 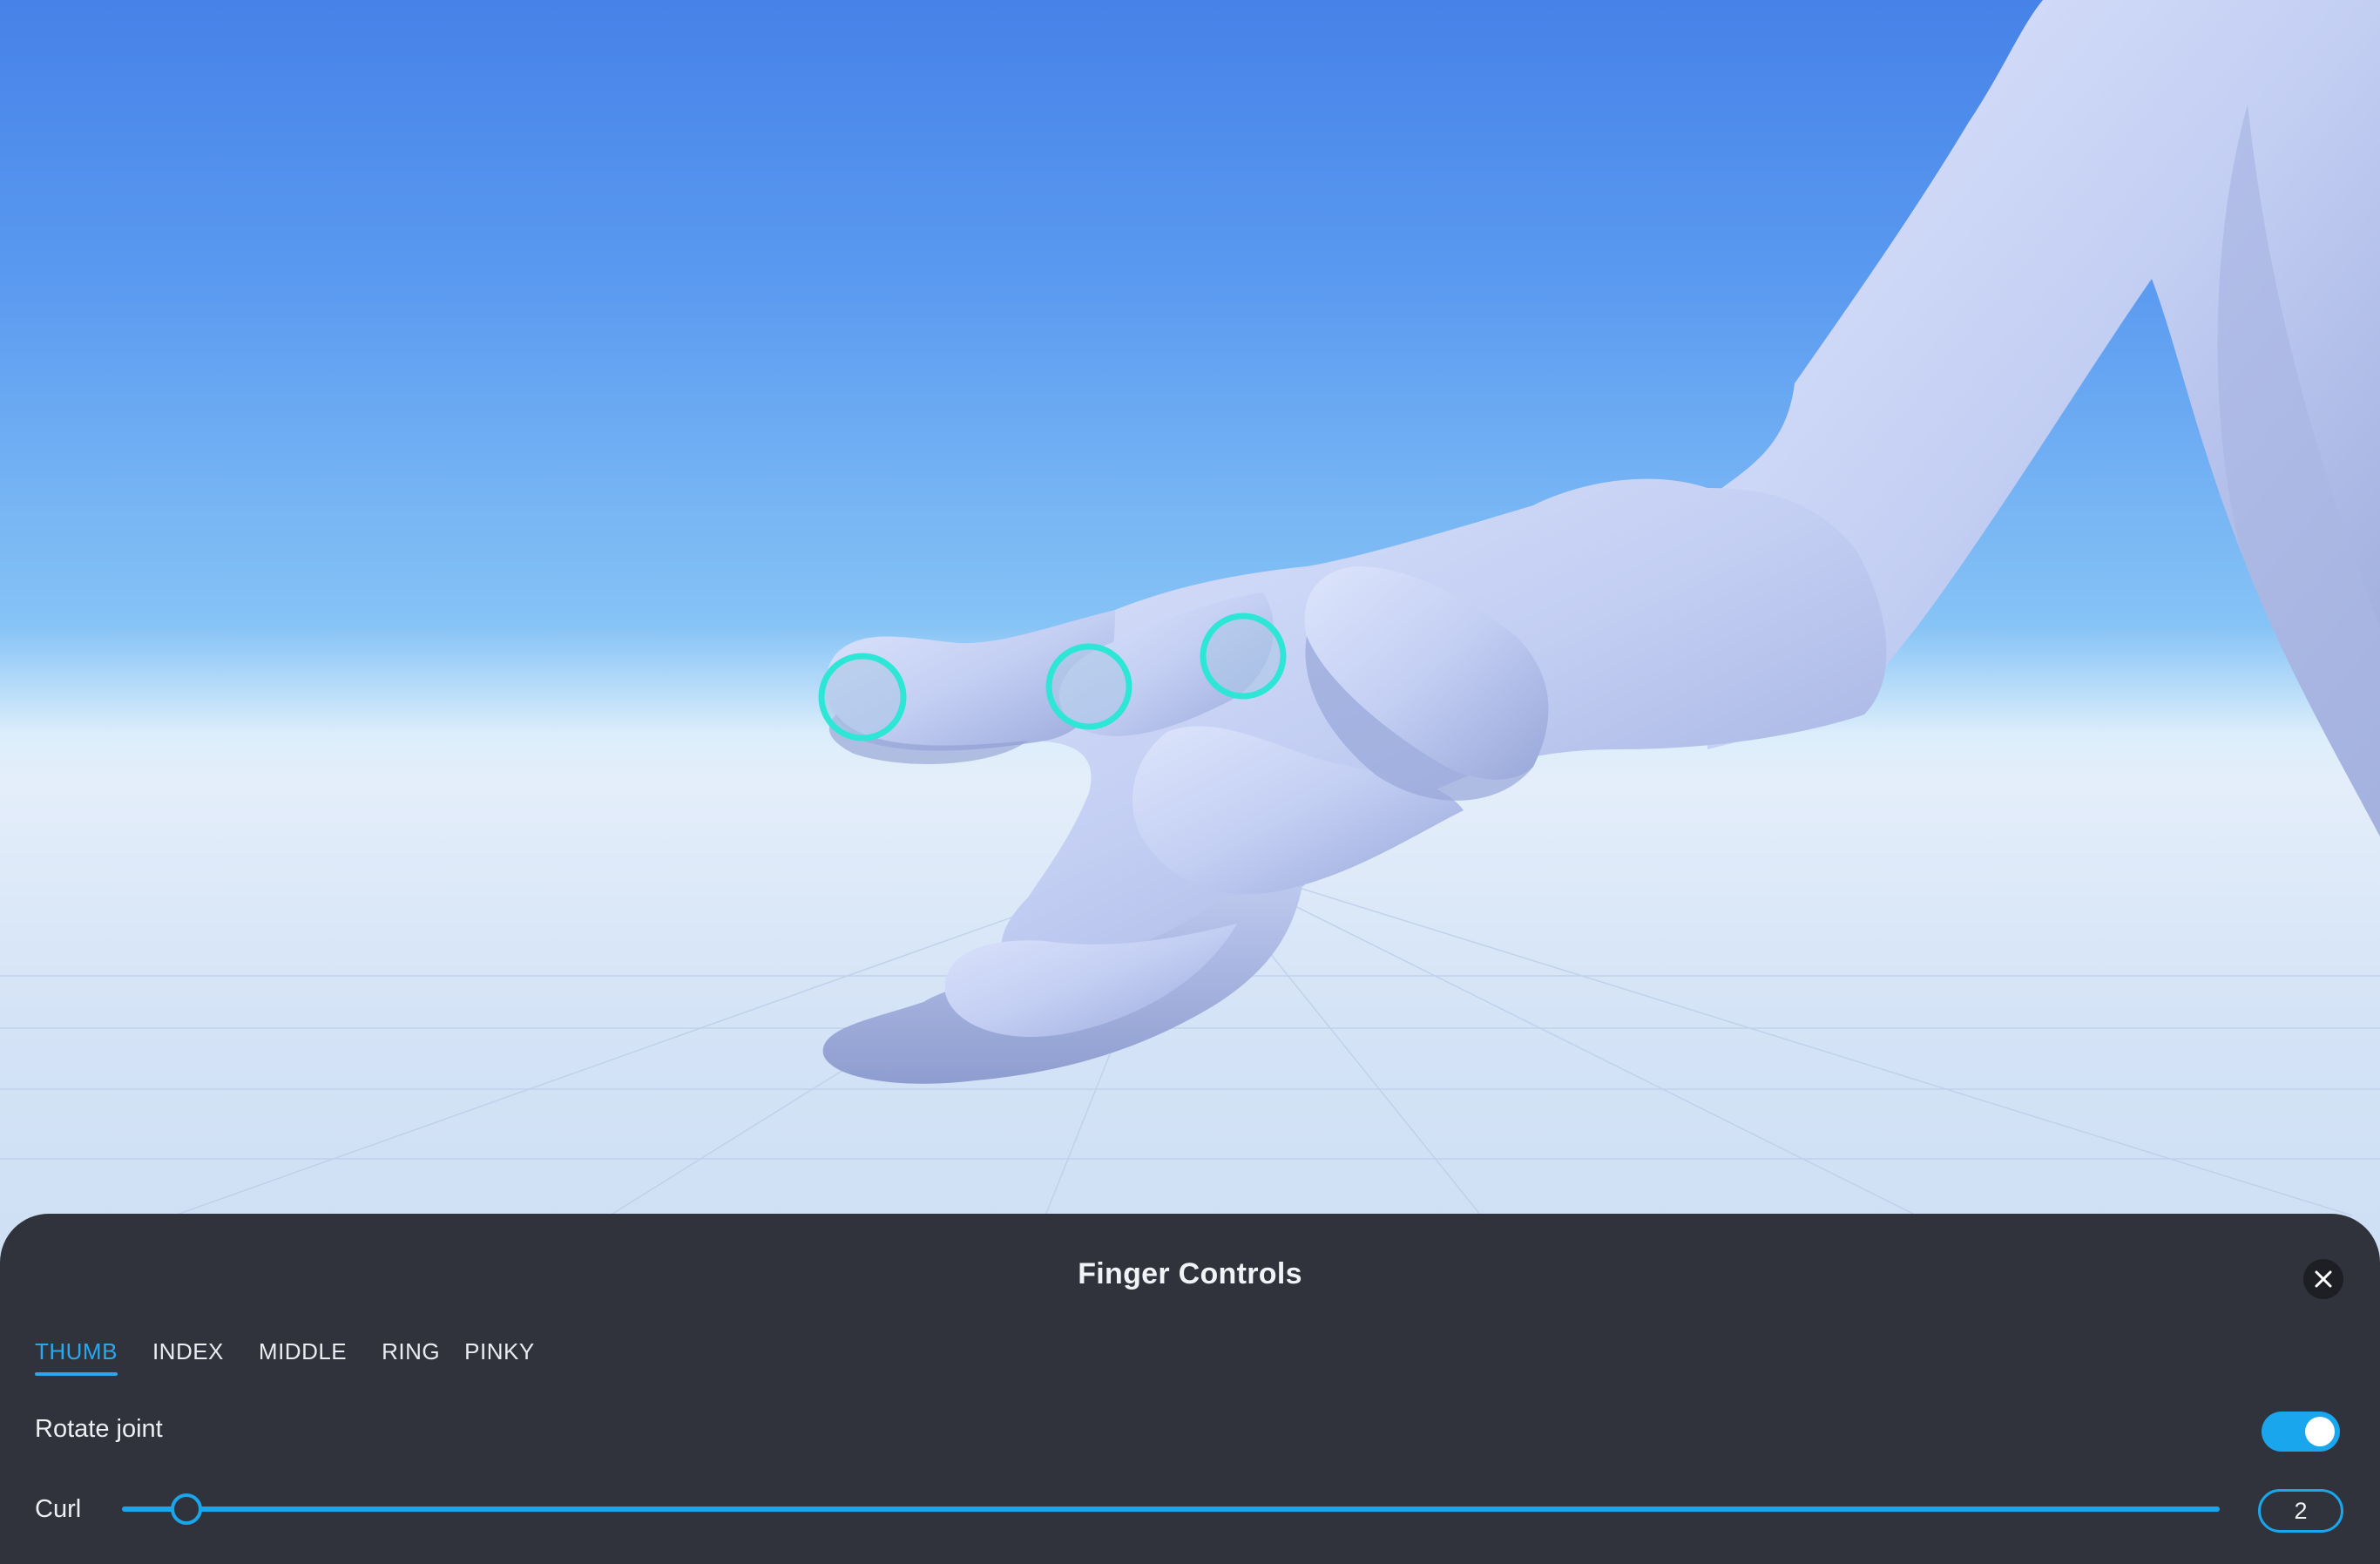 What do you see at coordinates (499, 1357) in the screenshot?
I see `tab-pinky: PINKY` at bounding box center [499, 1357].